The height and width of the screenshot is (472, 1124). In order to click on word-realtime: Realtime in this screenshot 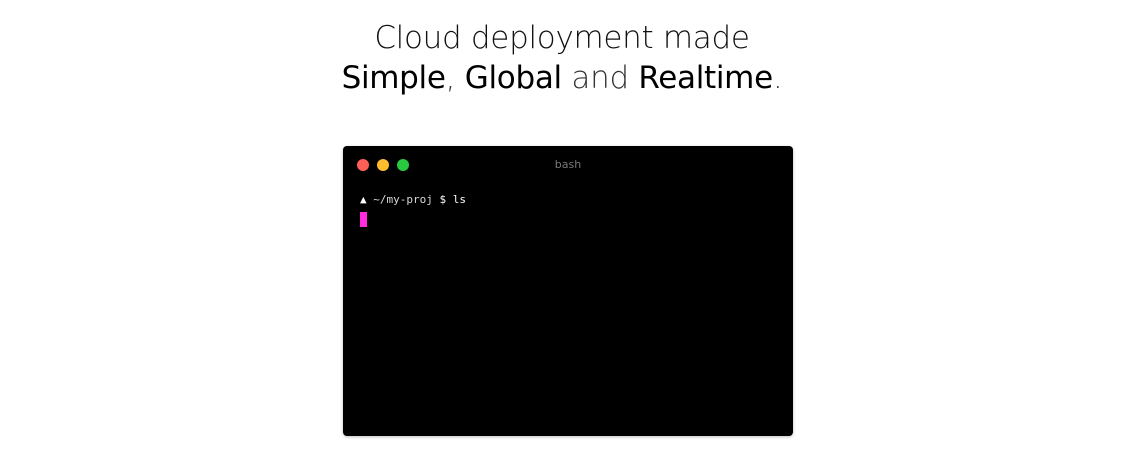, I will do `click(705, 78)`.